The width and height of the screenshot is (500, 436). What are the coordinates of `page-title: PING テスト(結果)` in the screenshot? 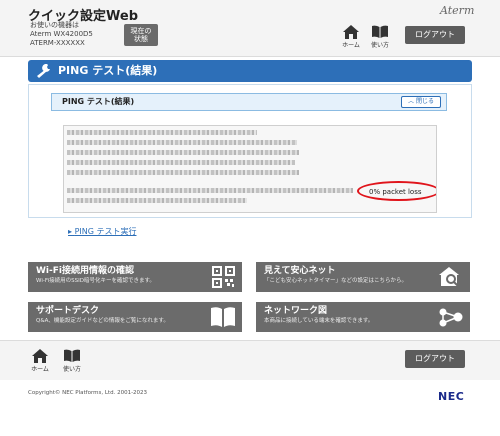 It's located at (108, 70).